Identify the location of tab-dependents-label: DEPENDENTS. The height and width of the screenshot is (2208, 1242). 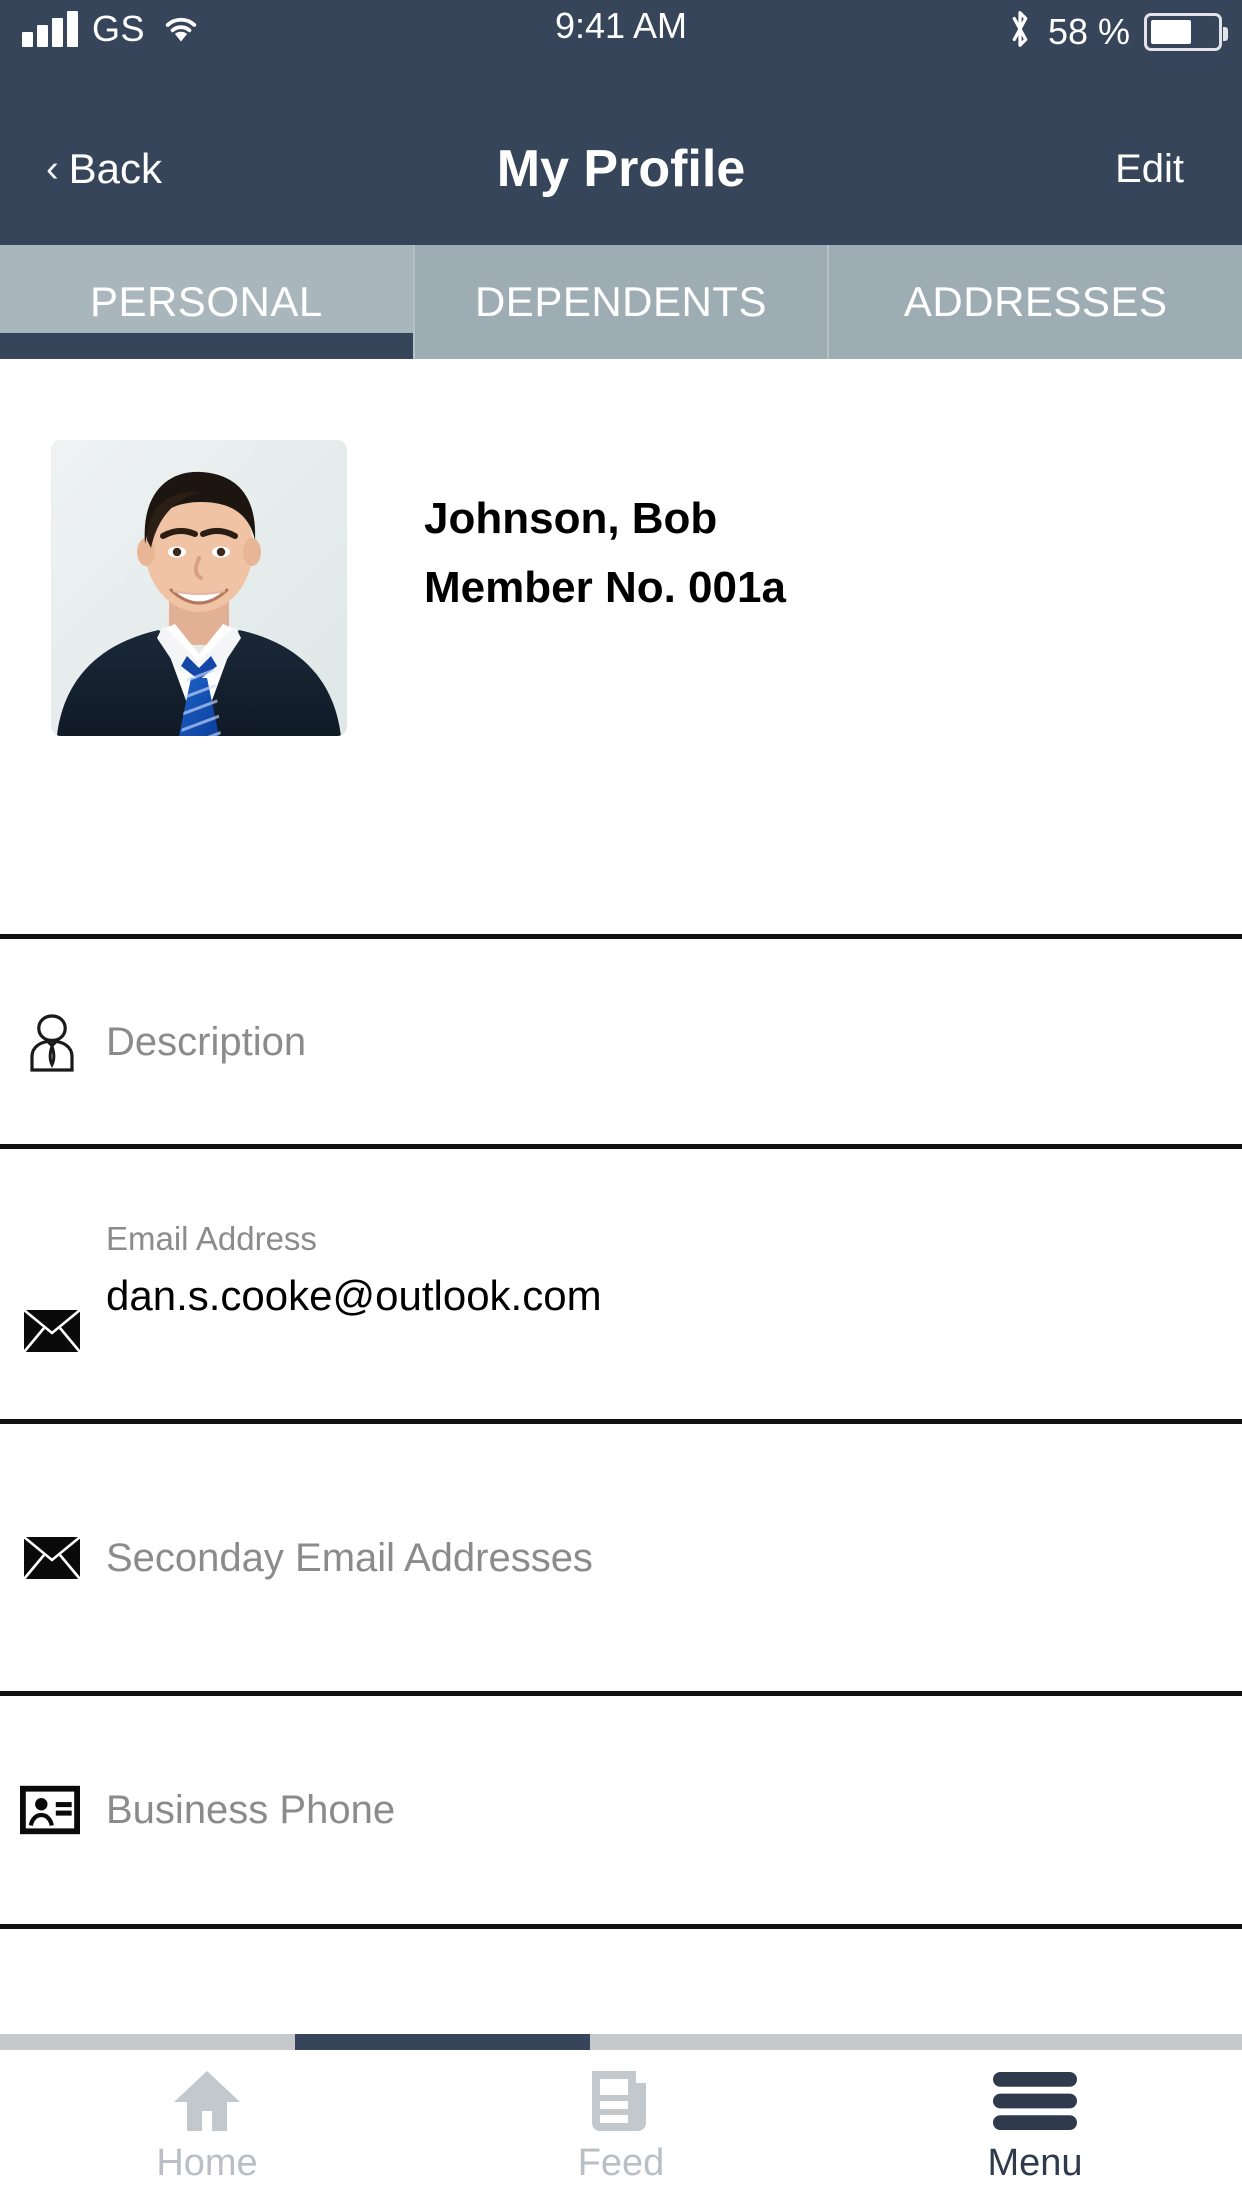
(621, 301).